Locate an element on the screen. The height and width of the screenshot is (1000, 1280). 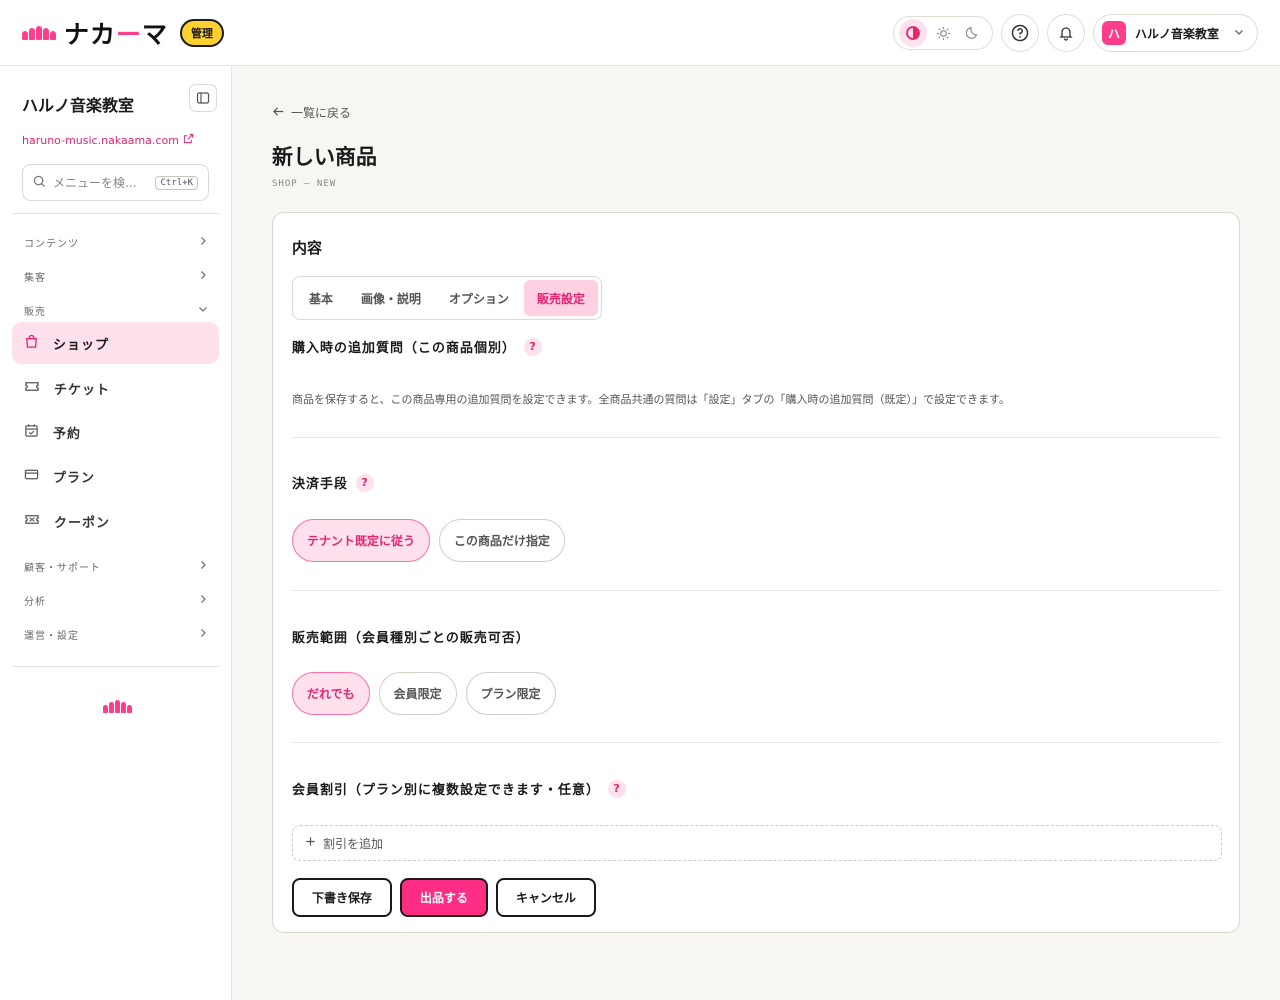
tab-images: 画像・説明 is located at coordinates (391, 298).